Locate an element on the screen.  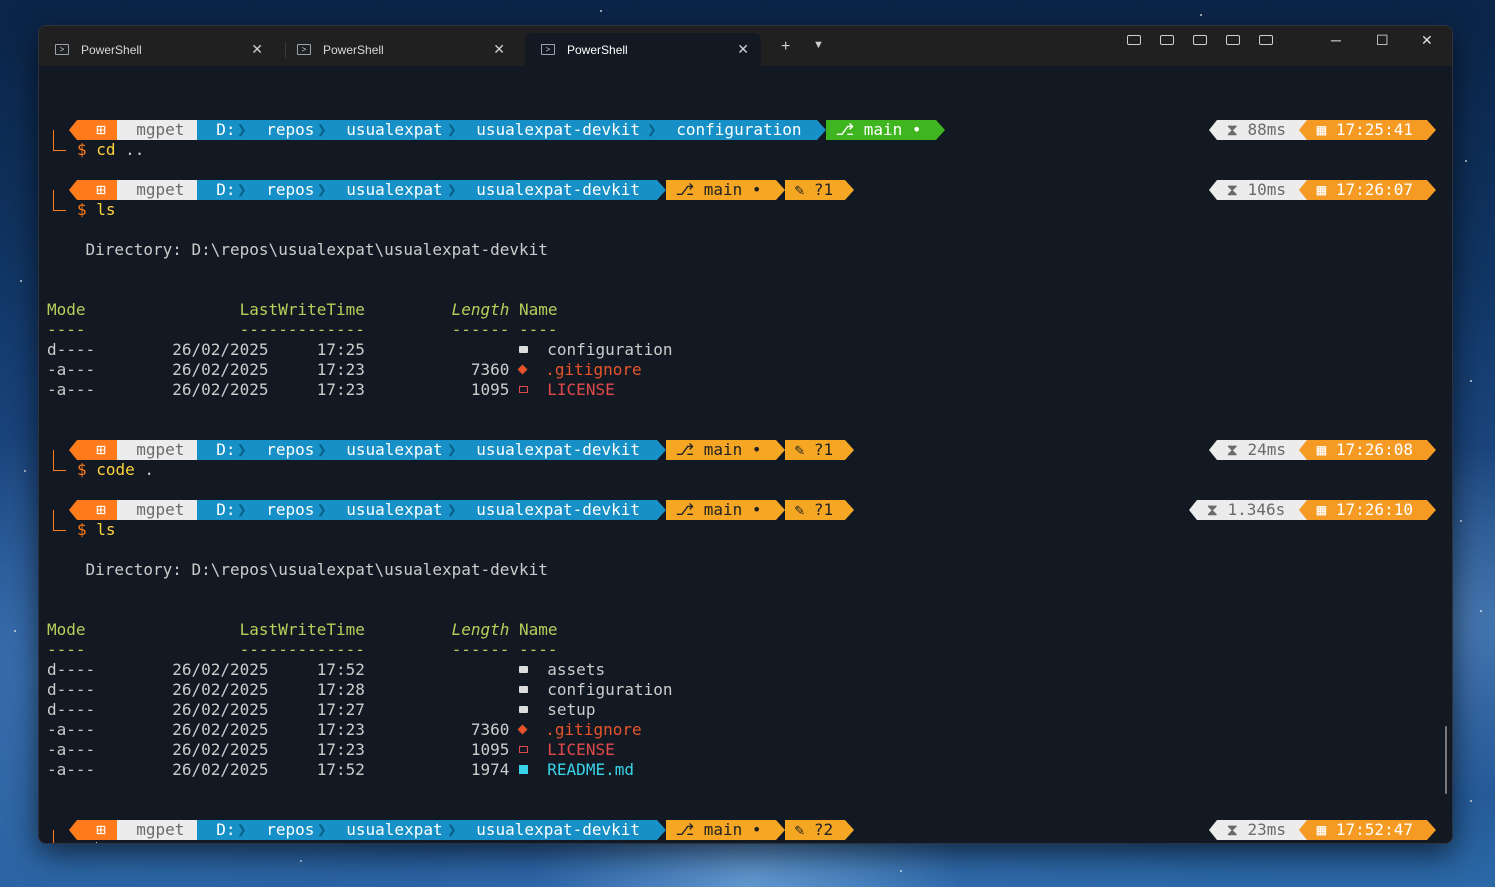
tab-powershell-1: > PowerShell ✕ is located at coordinates (157, 49).